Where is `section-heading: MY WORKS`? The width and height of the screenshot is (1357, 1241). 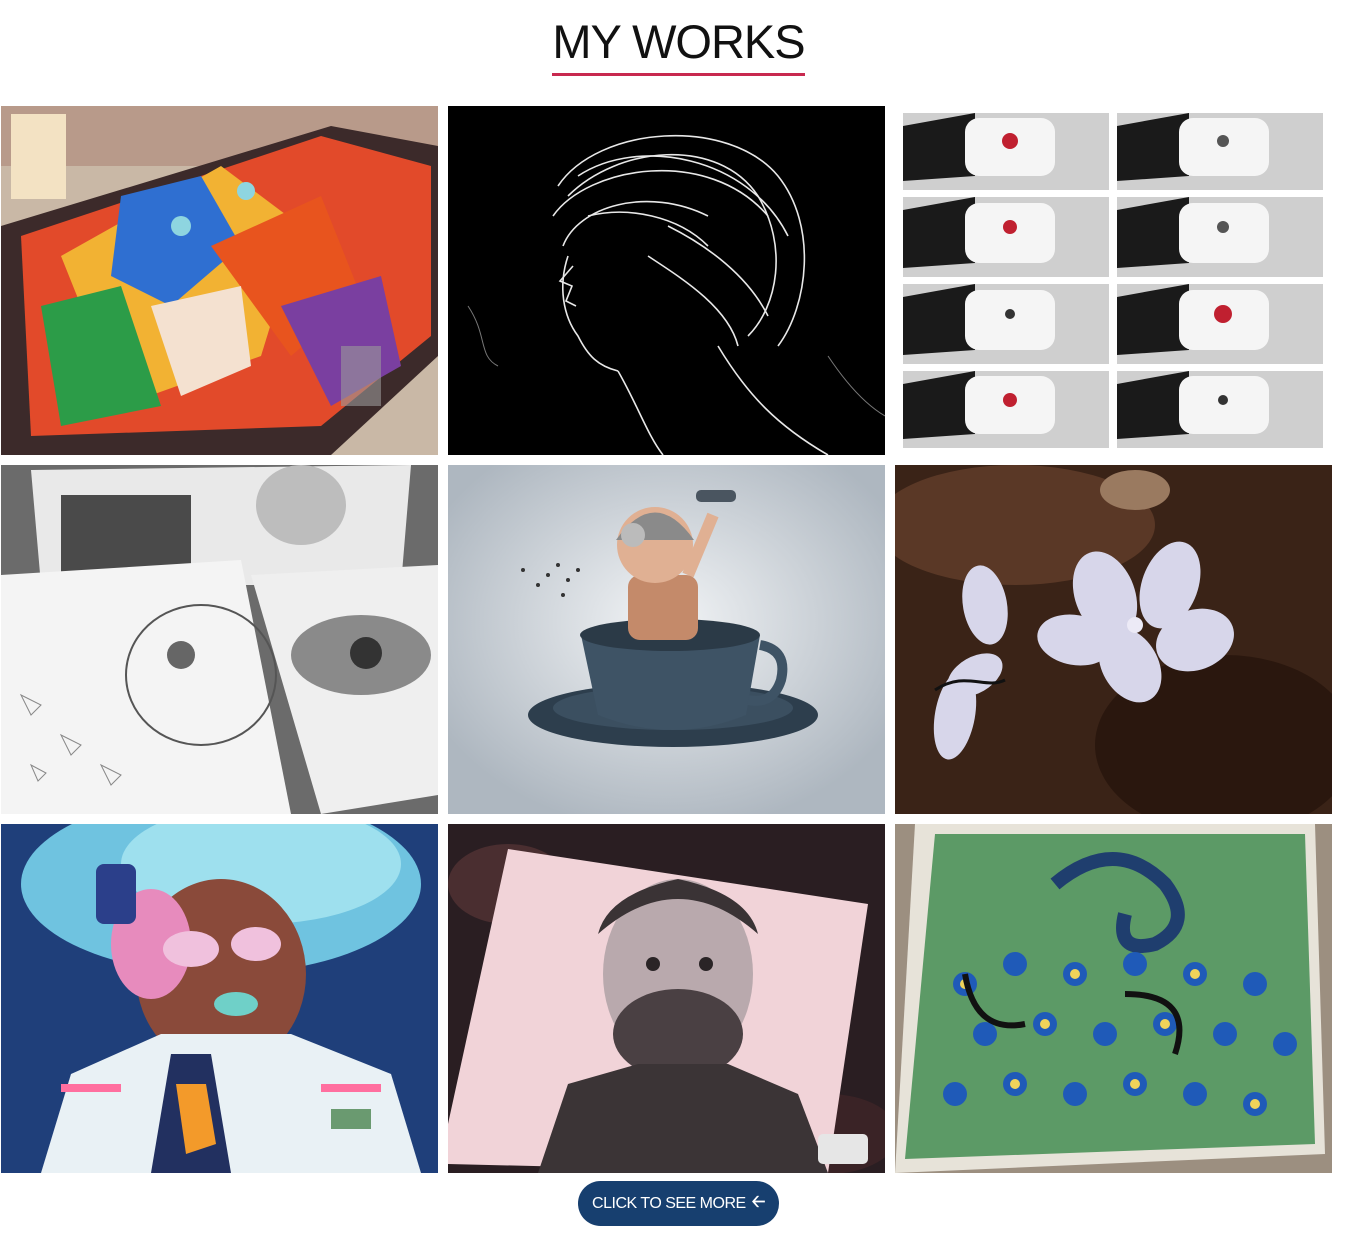 section-heading: MY WORKS is located at coordinates (678, 45).